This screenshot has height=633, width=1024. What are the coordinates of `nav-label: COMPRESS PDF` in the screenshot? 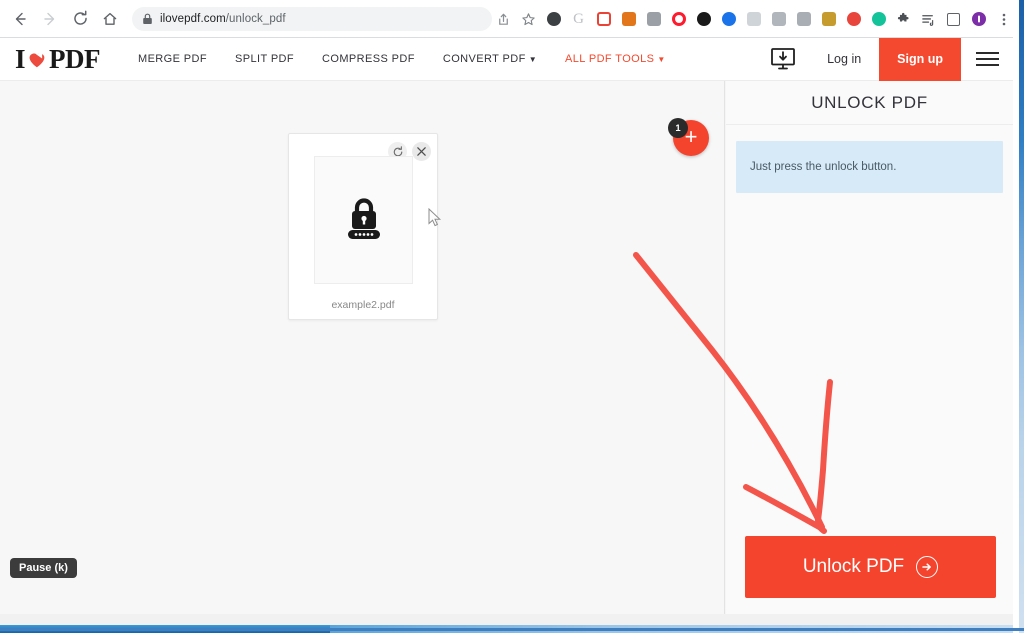 It's located at (368, 59).